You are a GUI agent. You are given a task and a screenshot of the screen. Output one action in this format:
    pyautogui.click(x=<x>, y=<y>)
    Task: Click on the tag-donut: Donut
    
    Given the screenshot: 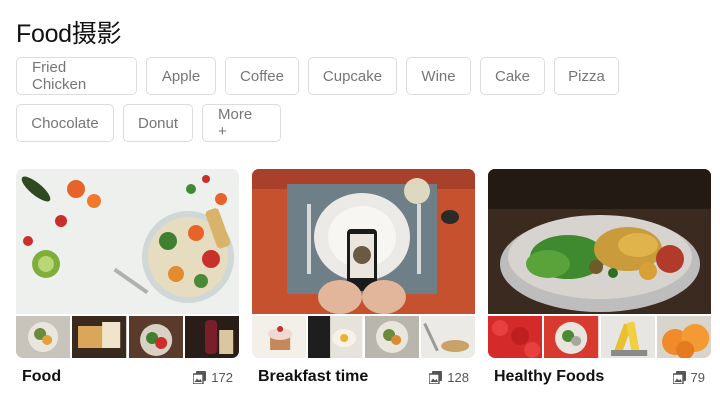 What is the action you would take?
    pyautogui.click(x=158, y=123)
    